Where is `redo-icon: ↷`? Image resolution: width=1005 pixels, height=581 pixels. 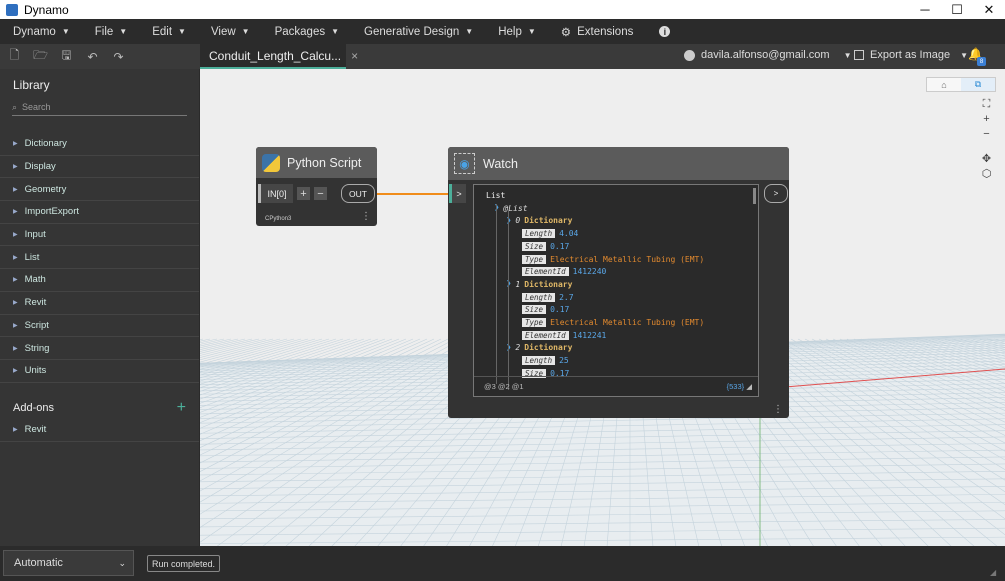
redo-icon: ↷ is located at coordinates (118, 57).